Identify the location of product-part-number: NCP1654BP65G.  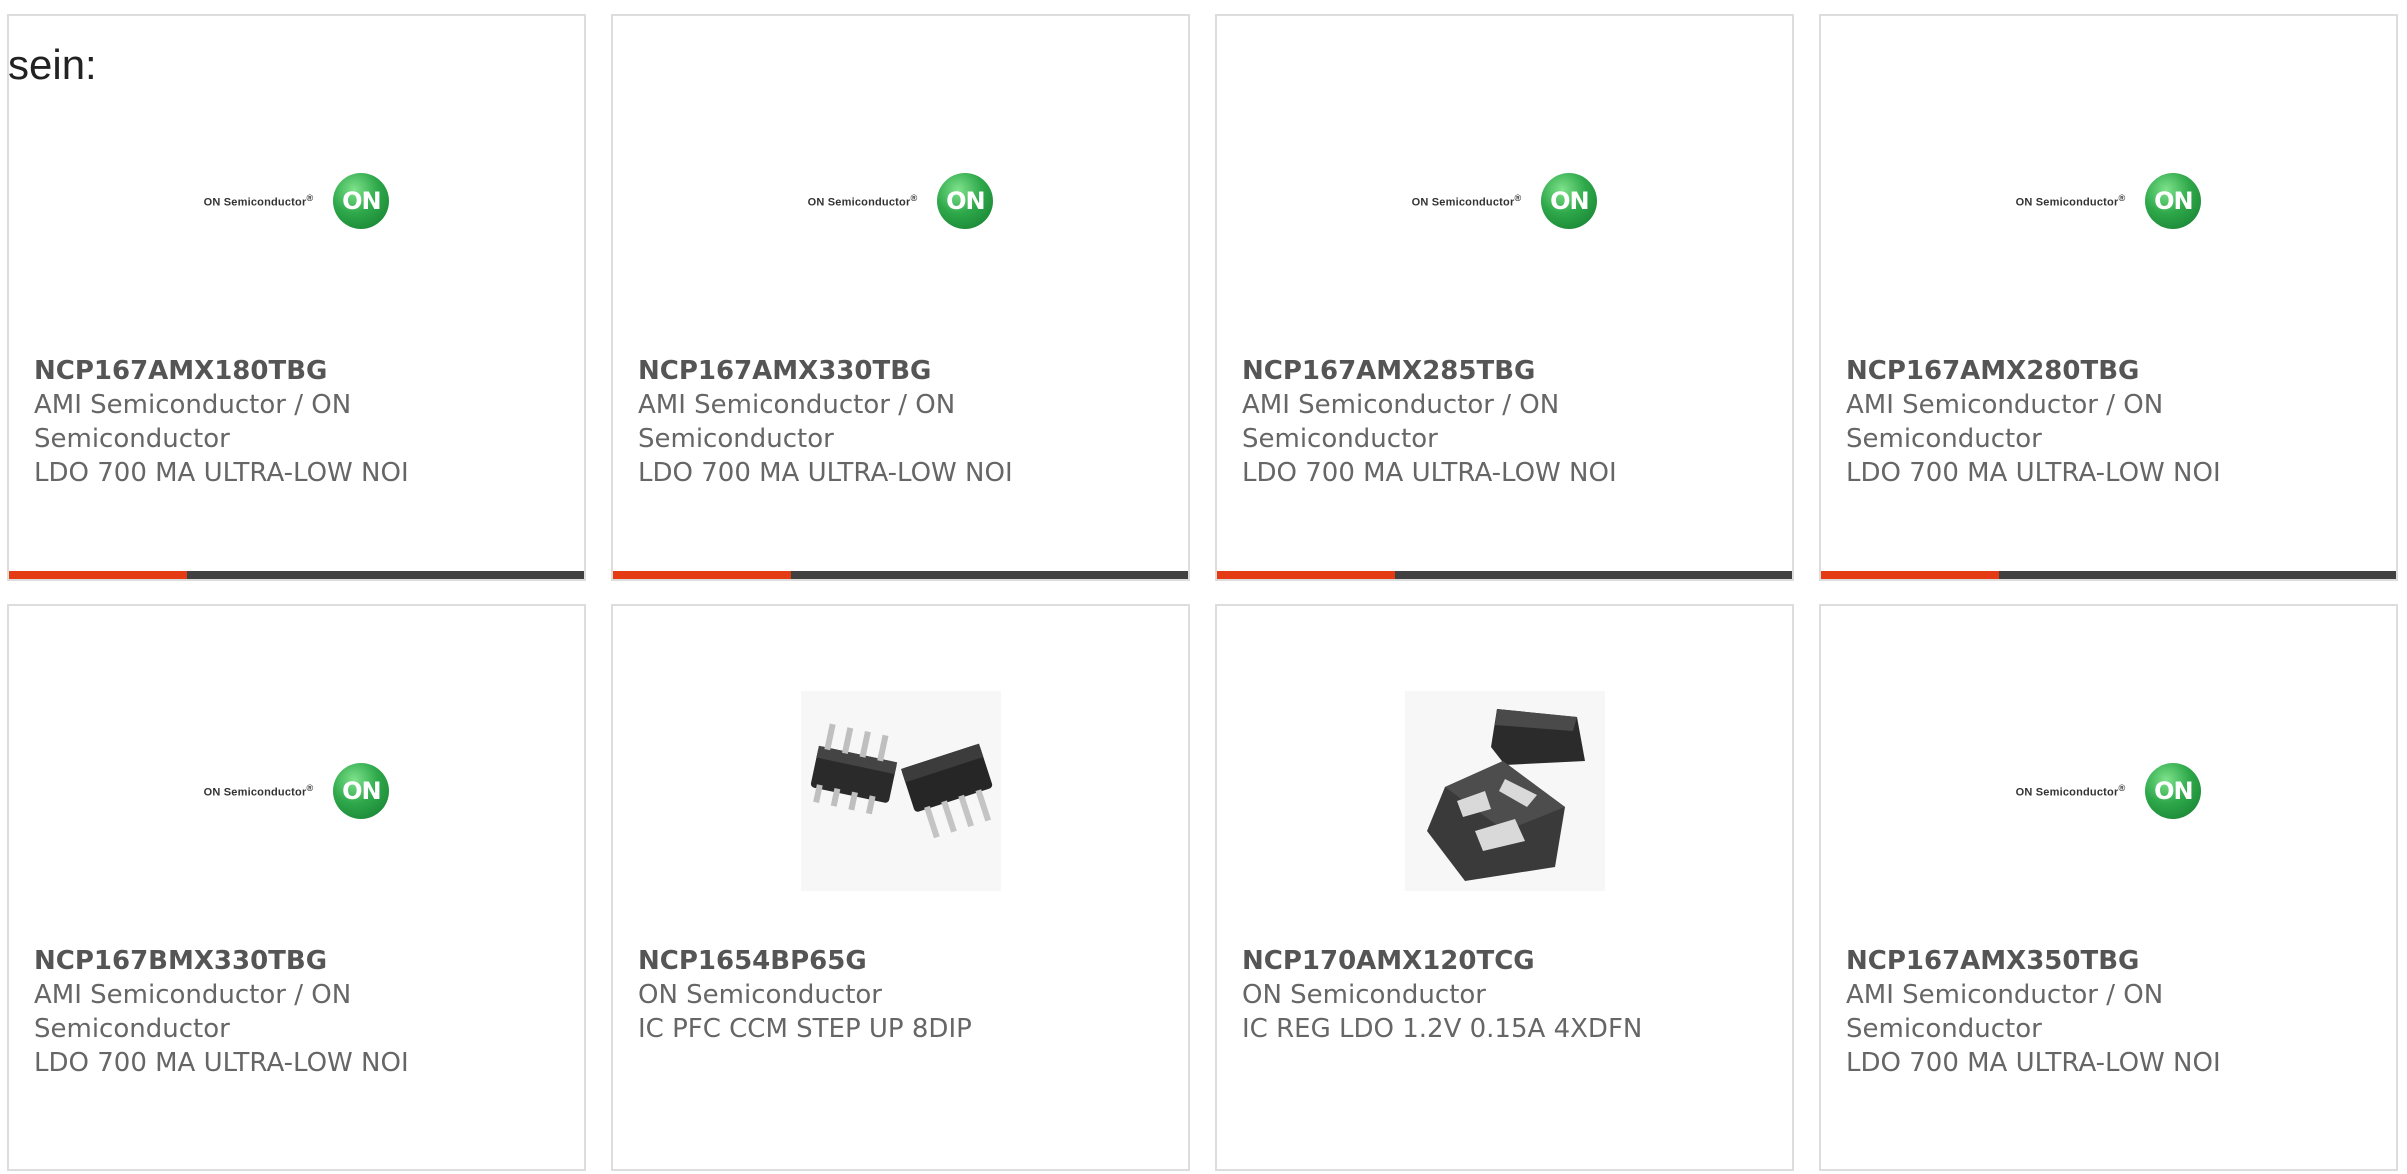
(903, 961).